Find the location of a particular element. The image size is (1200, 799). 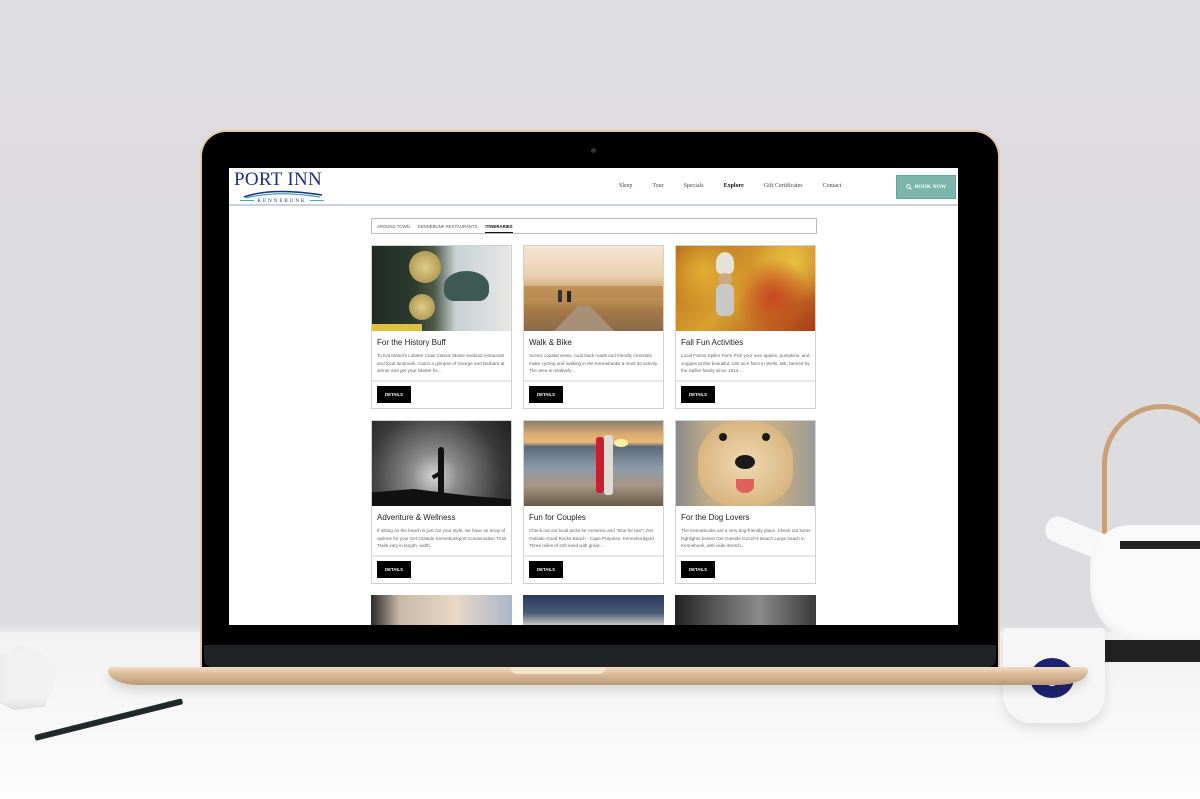

nav-specials: Specials is located at coordinates (694, 186).